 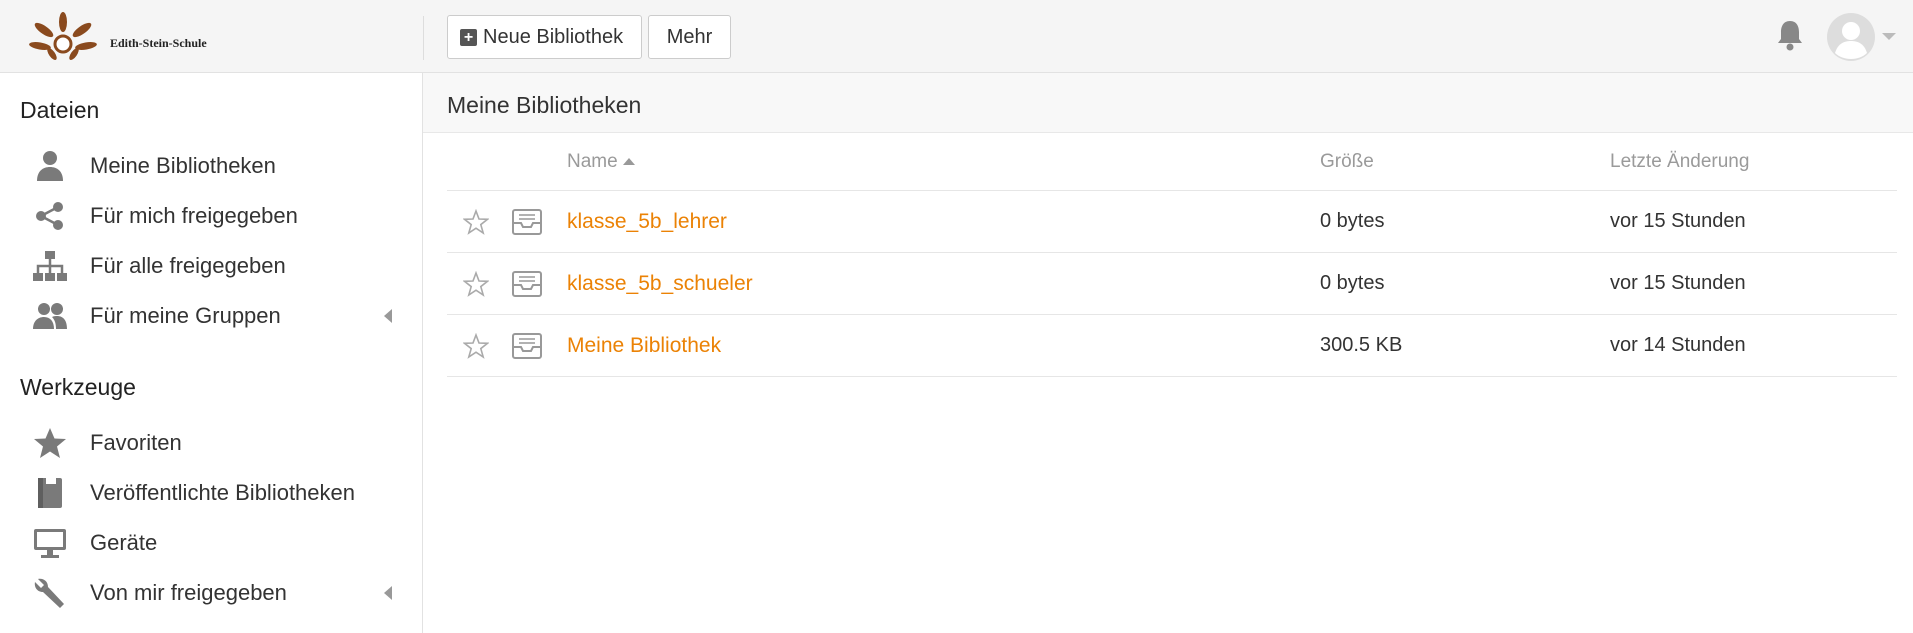 I want to click on sidebar-item-published-libraries: Veröffentlichte Bibliotheken, so click(x=211, y=493).